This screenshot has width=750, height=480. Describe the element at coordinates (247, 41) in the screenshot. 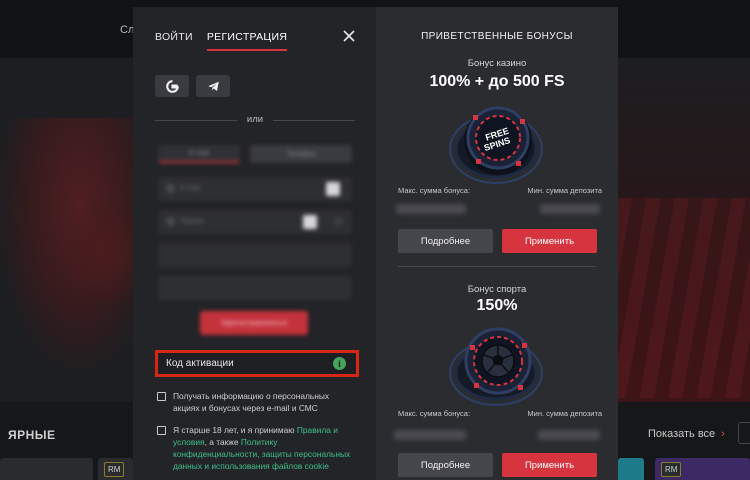

I see `tab-registration: РЕГИСТРАЦИЯ` at that location.